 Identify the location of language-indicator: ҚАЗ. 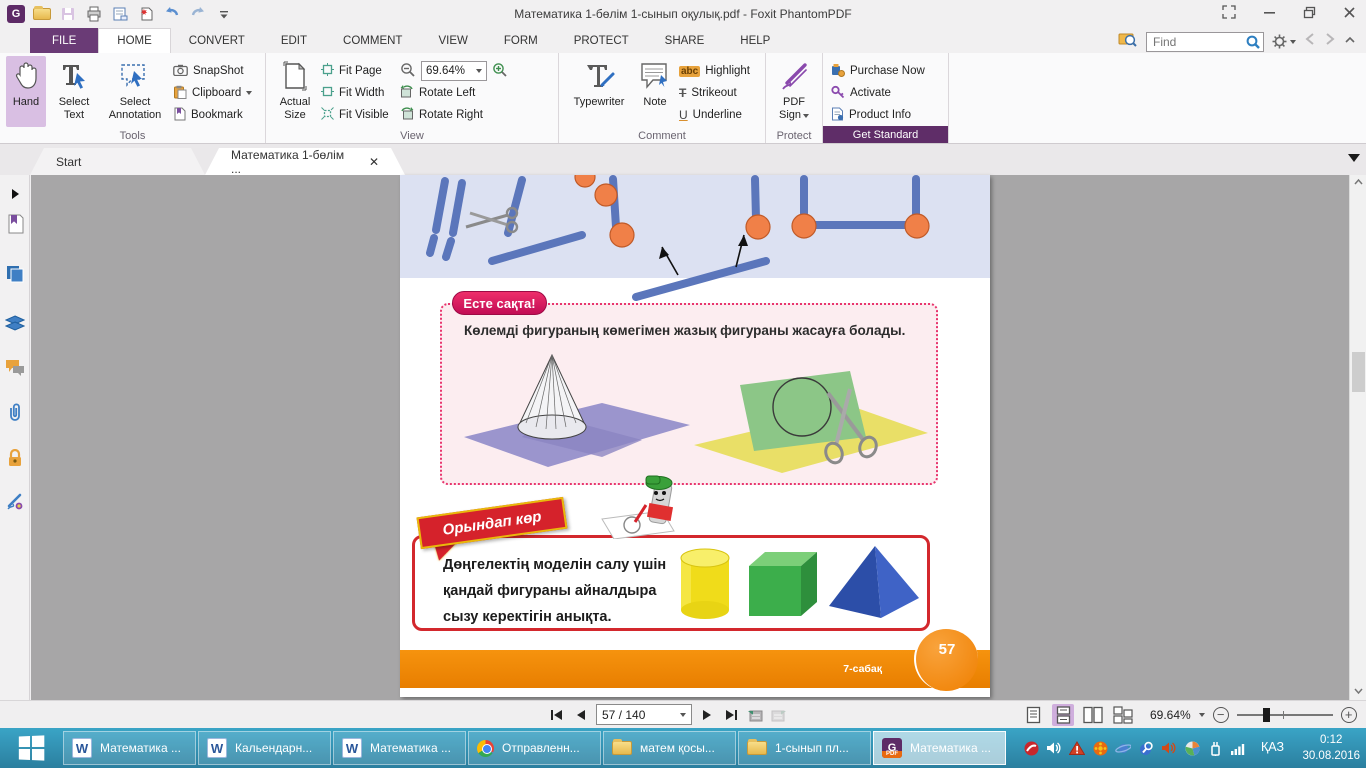
(1272, 747).